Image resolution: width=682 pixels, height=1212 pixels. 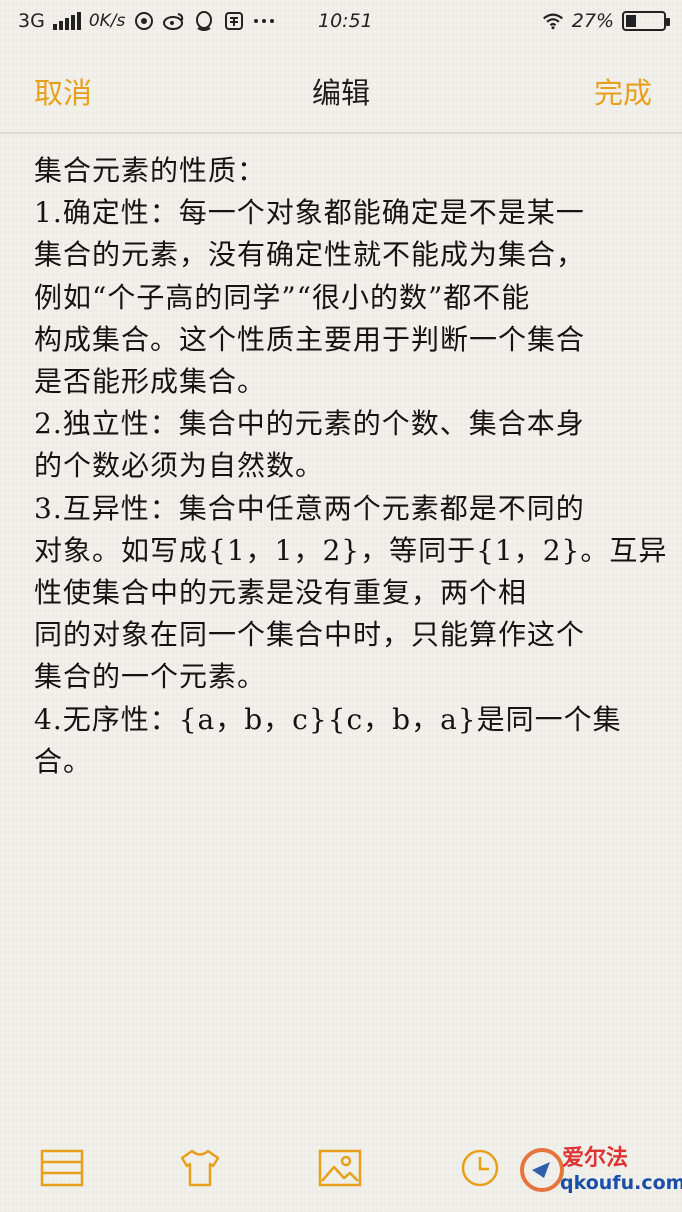 I want to click on battery-percent: 27%, so click(x=592, y=21).